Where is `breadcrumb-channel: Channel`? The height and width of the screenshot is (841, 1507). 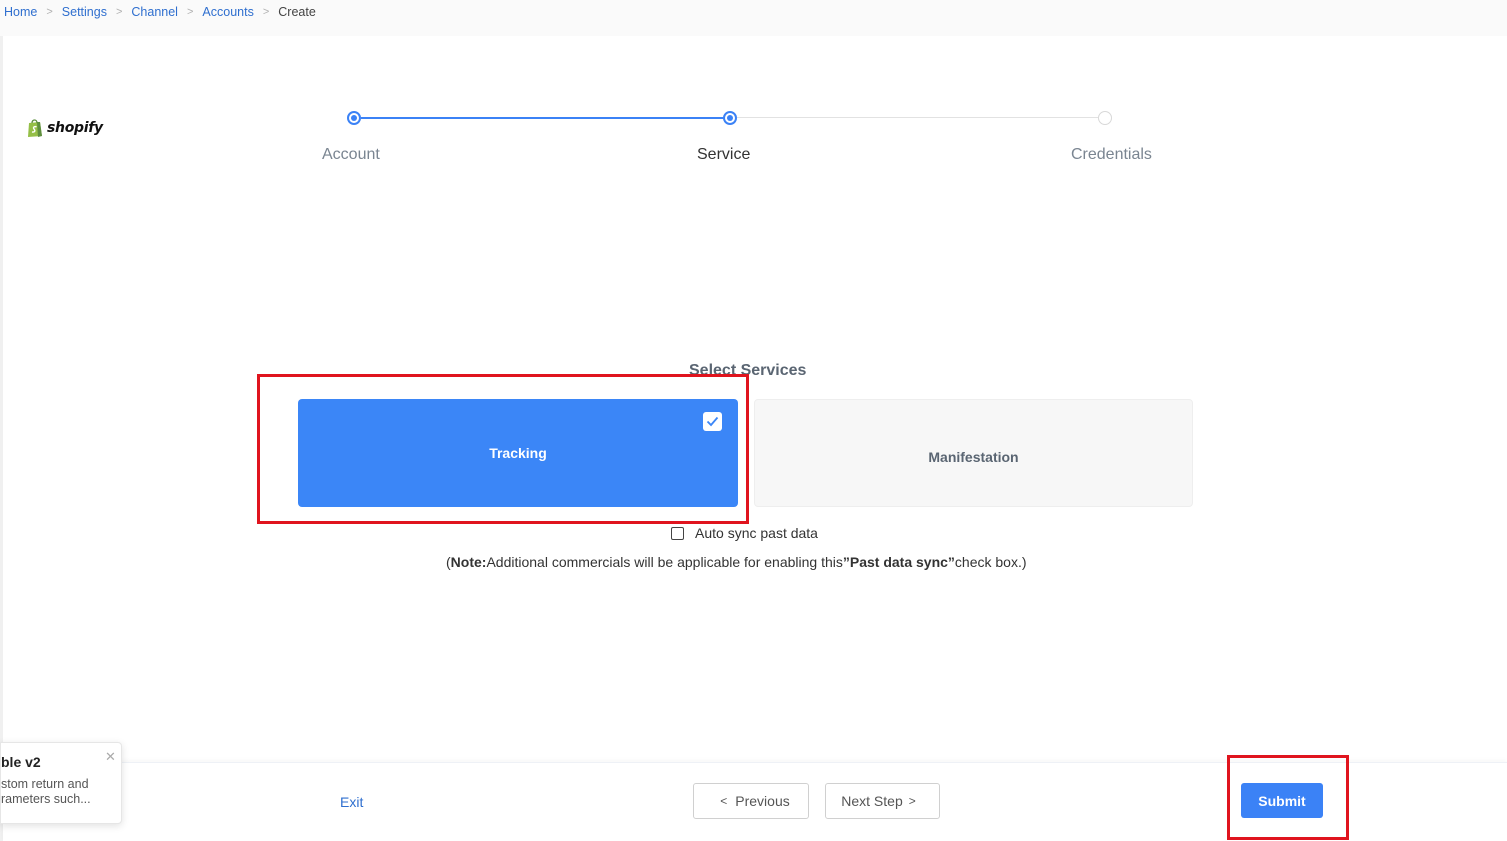
breadcrumb-channel: Channel is located at coordinates (154, 12).